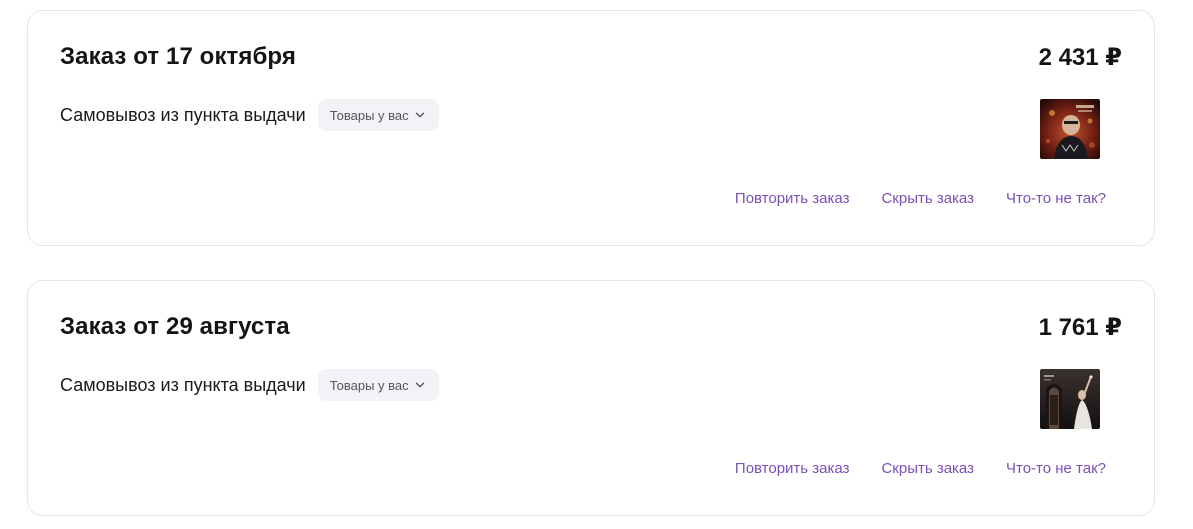 The height and width of the screenshot is (529, 1193). I want to click on order-price: 1 761 ₽, so click(1080, 327).